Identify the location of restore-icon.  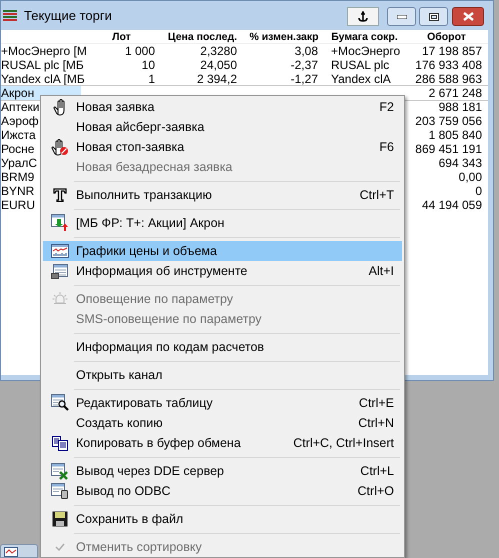
(433, 16).